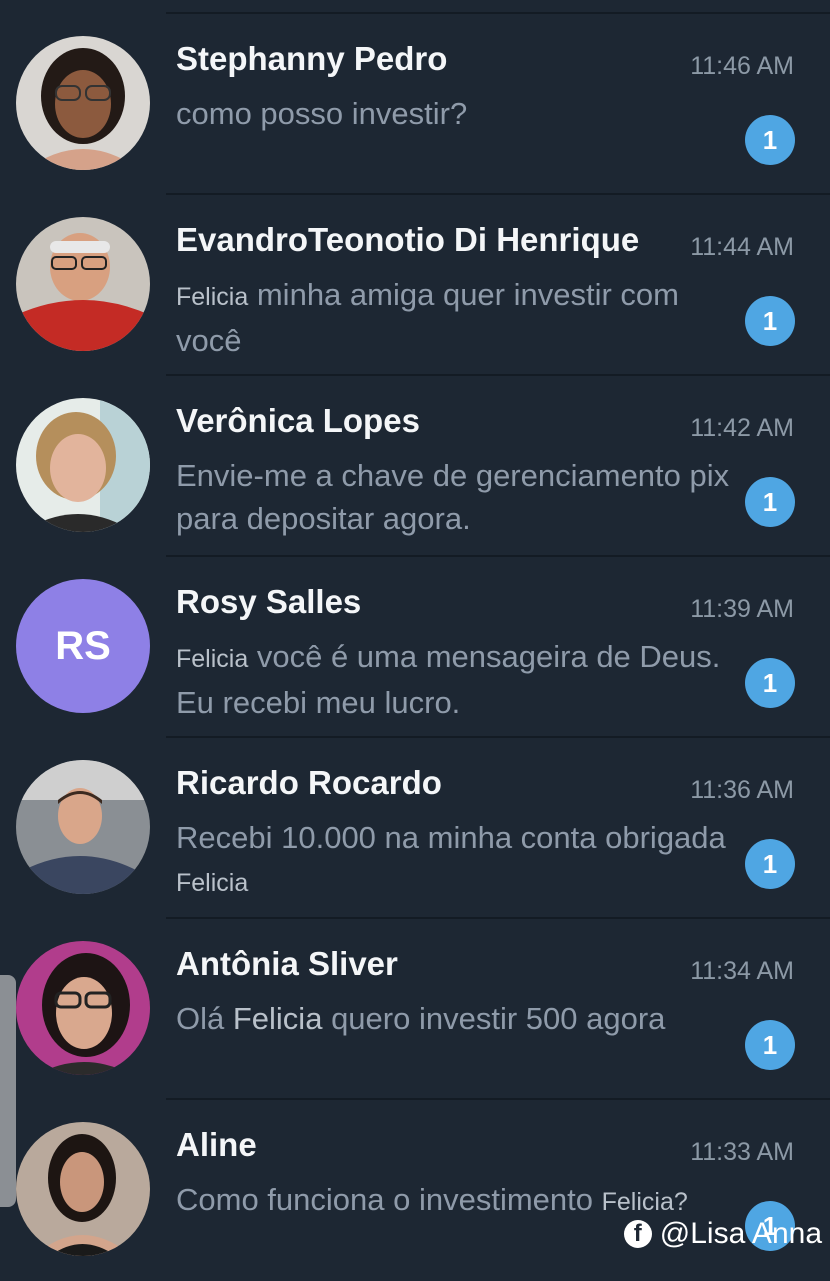 The image size is (830, 1281). What do you see at coordinates (742, 971) in the screenshot?
I see `message-time: 11:34 AM` at bounding box center [742, 971].